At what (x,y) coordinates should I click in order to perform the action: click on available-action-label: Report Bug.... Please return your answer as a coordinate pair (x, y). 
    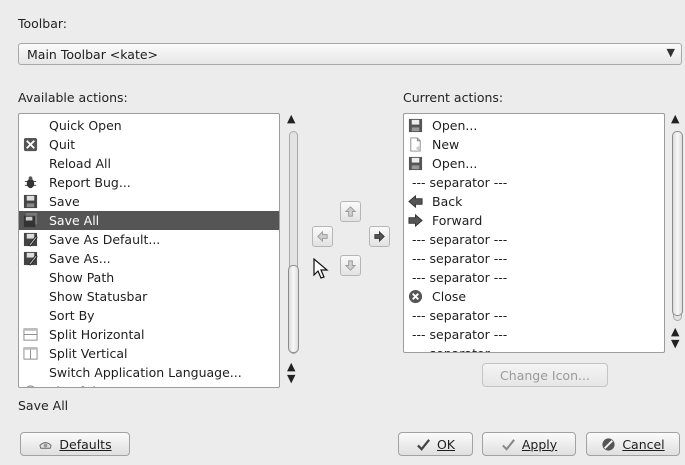
    Looking at the image, I should click on (90, 182).